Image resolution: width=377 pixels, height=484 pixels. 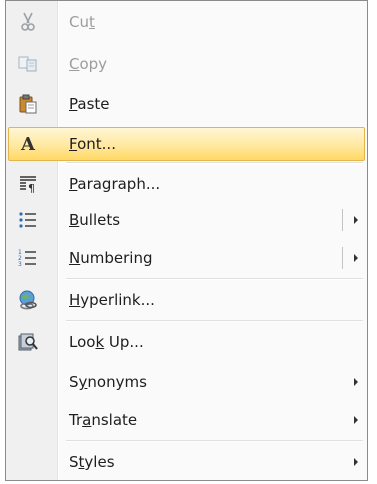 What do you see at coordinates (28, 144) in the screenshot?
I see `font-icon: A` at bounding box center [28, 144].